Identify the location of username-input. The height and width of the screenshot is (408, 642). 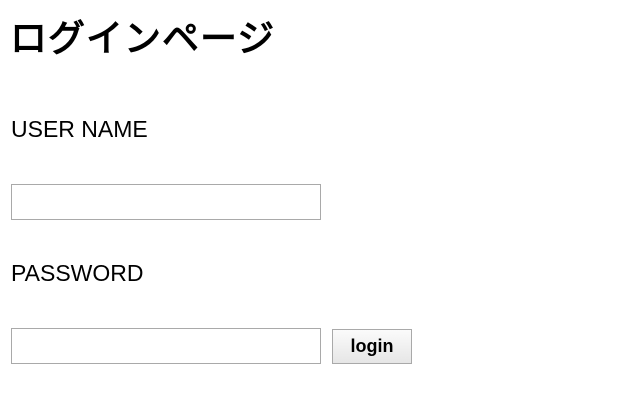
(166, 202).